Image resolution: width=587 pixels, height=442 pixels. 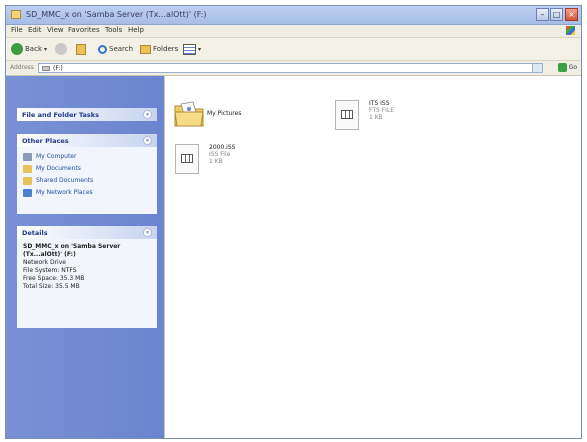 I want to click on details-header: Details «, so click(x=87, y=232).